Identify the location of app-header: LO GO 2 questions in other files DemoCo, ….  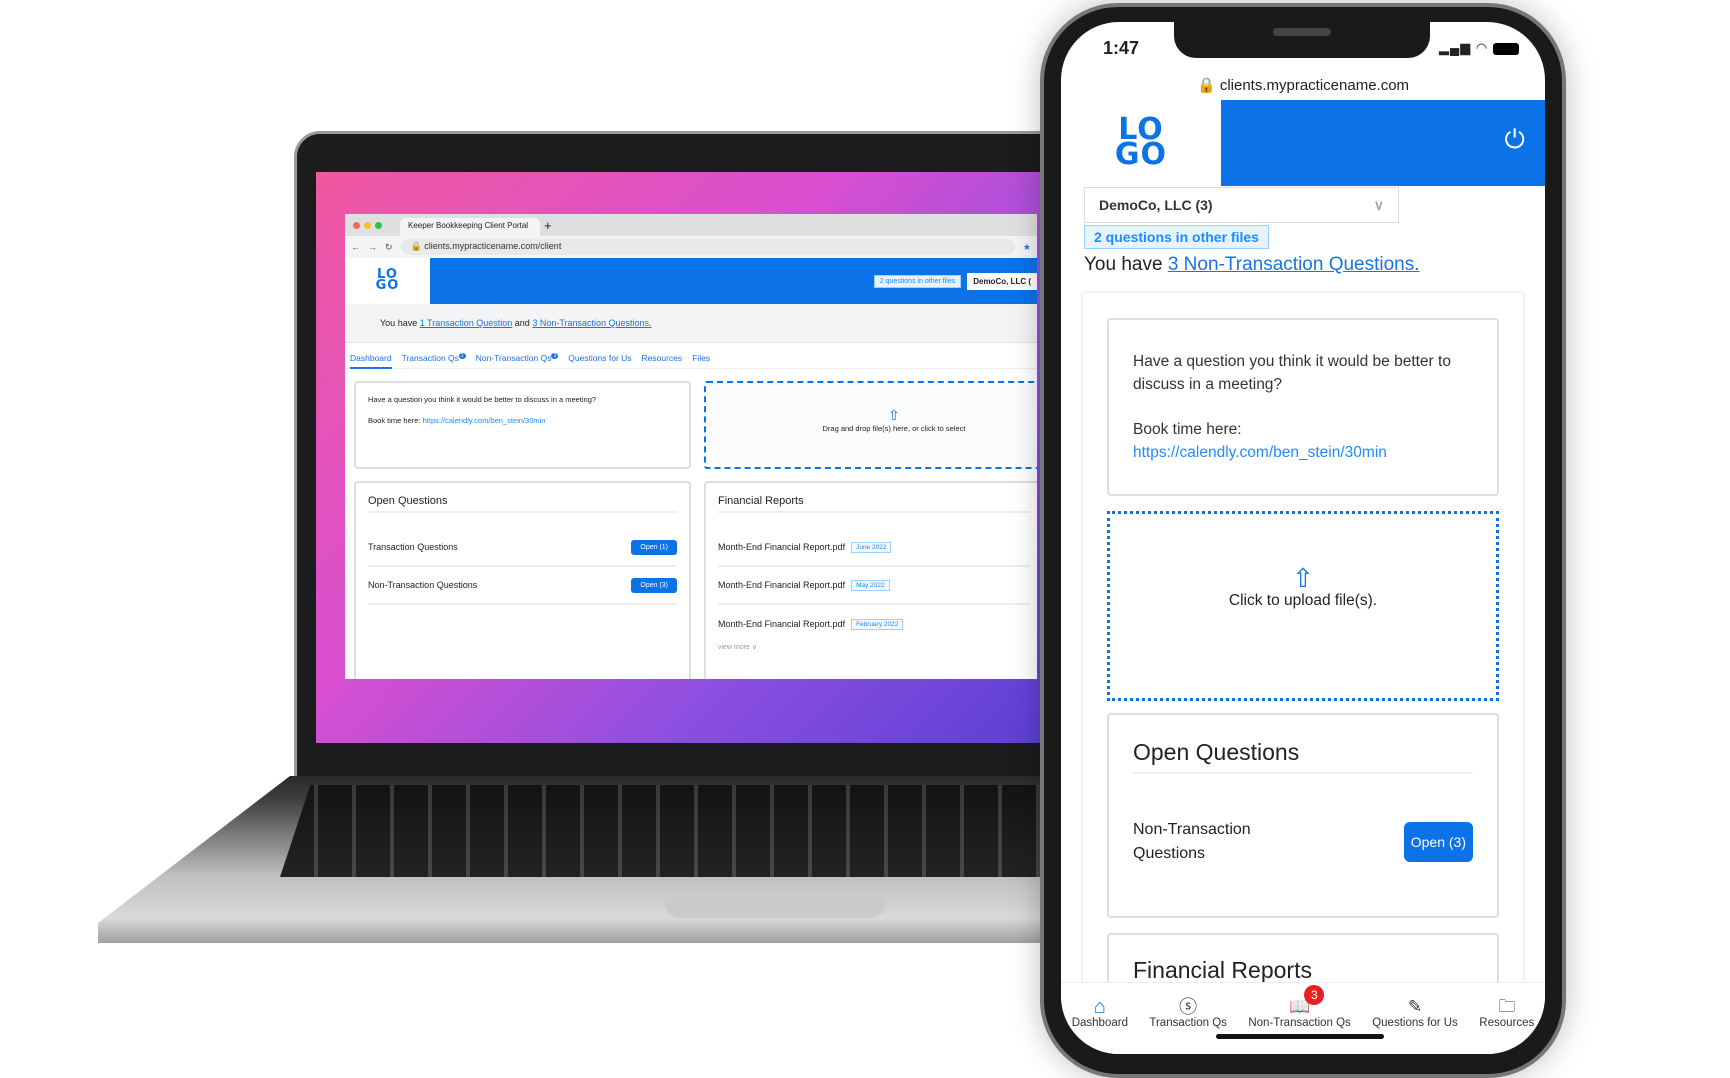
(691, 281).